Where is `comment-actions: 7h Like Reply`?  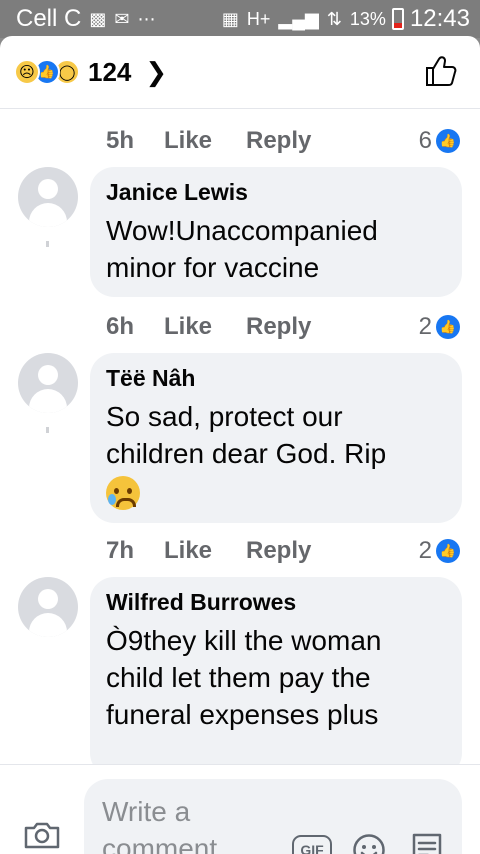
comment-actions: 7h Like Reply is located at coordinates (208, 551).